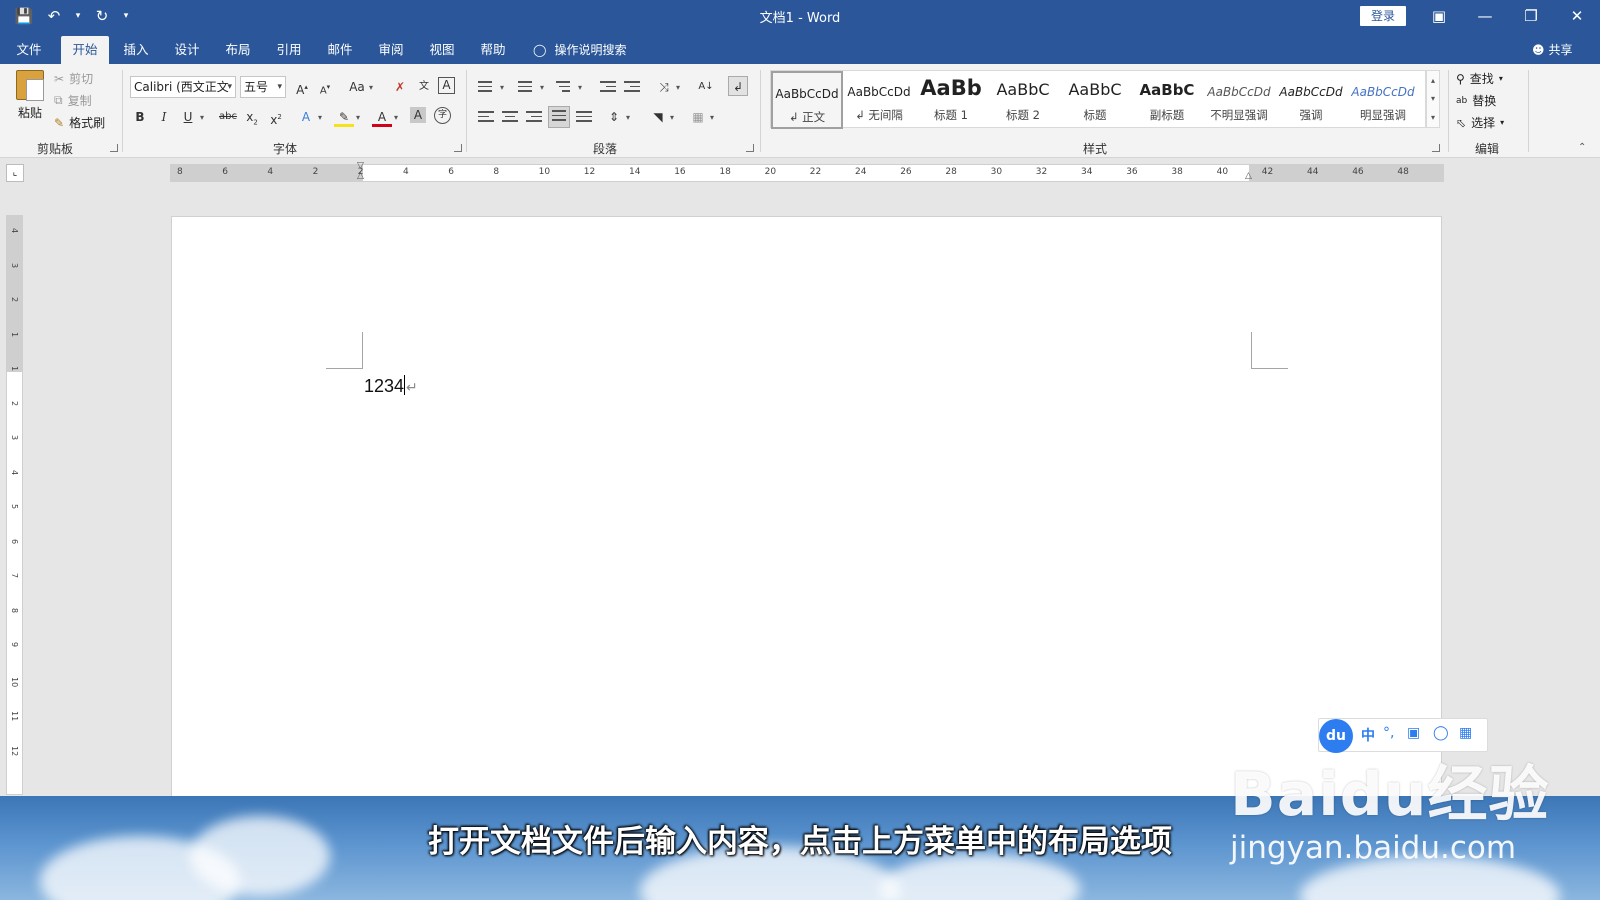 The width and height of the screenshot is (1600, 900). What do you see at coordinates (73, 100) in the screenshot?
I see `copy-button: ⧉ 复制` at bounding box center [73, 100].